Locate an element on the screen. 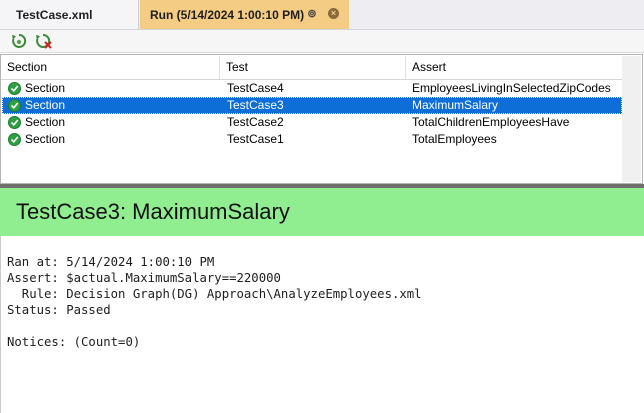 This screenshot has width=644, height=413. table-row: Section TestCase1 TotalEmployees is located at coordinates (312, 139).